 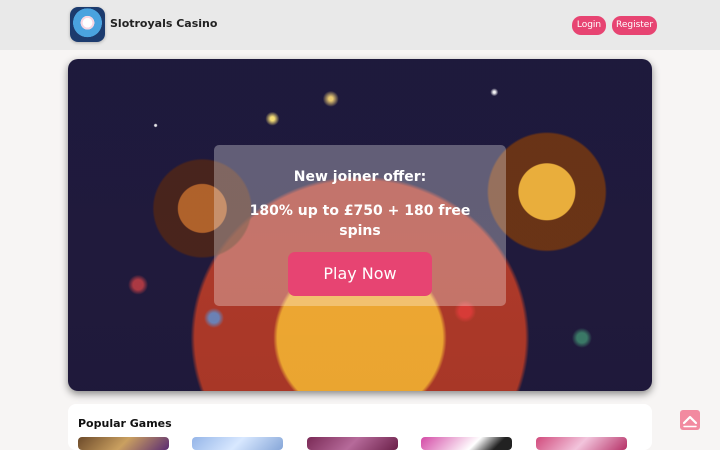 I want to click on login-button: Login, so click(x=589, y=25).